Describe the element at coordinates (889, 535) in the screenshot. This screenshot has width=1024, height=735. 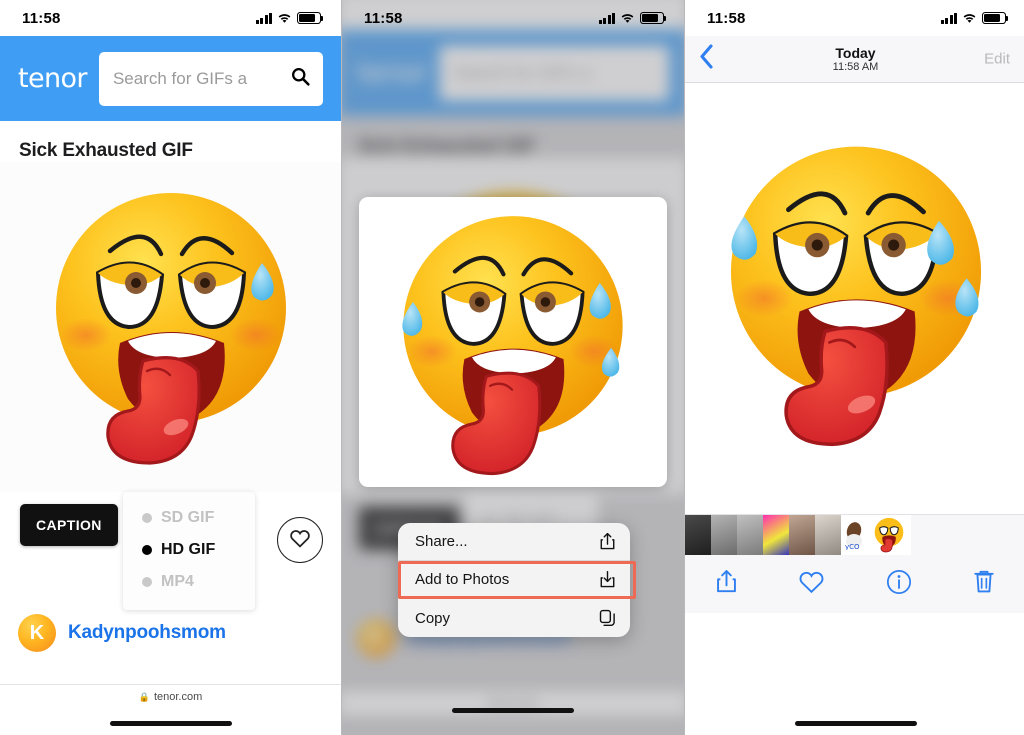
I see `thumbnail-current` at that location.